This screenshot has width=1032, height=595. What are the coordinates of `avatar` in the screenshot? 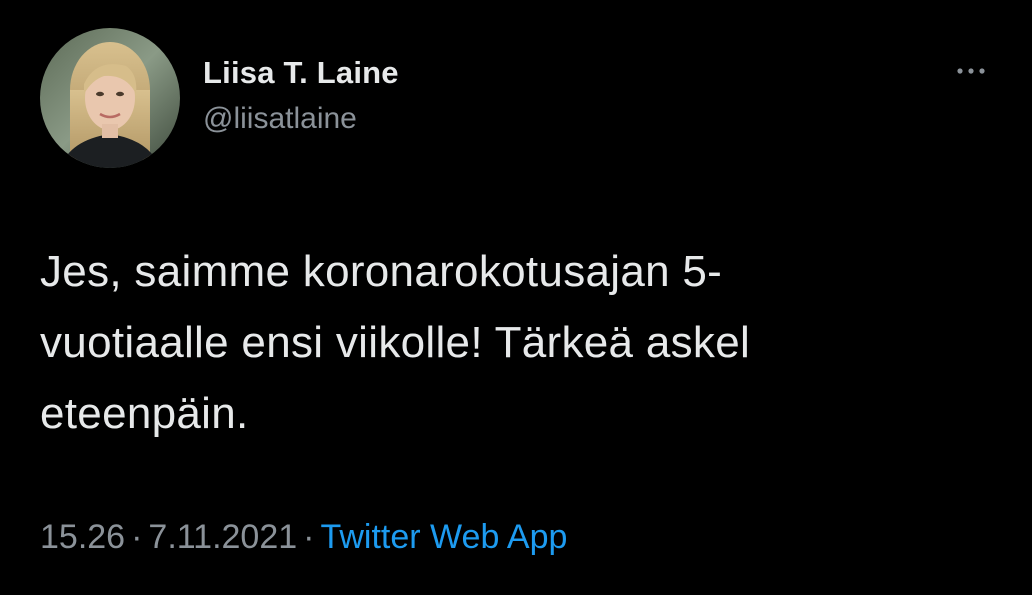 It's located at (110, 98).